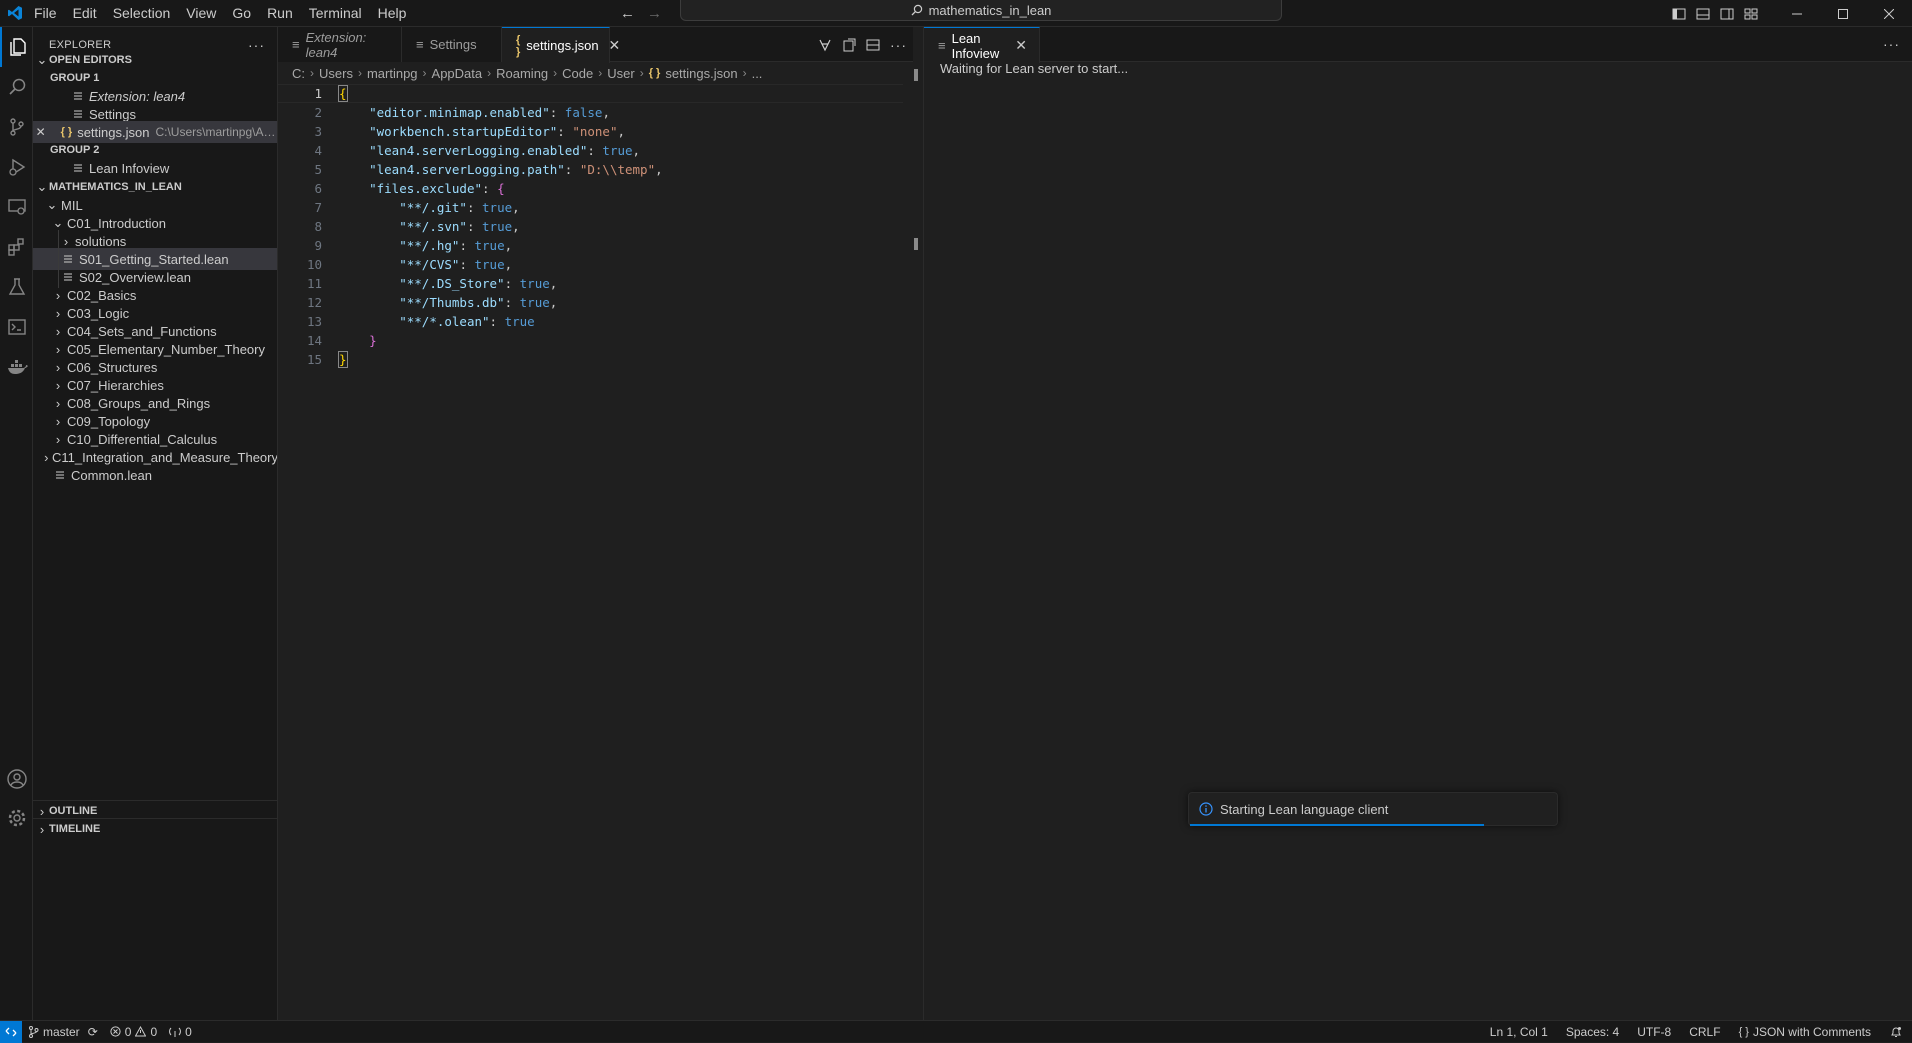 The width and height of the screenshot is (1912, 1043). I want to click on menu-go: Go, so click(241, 13).